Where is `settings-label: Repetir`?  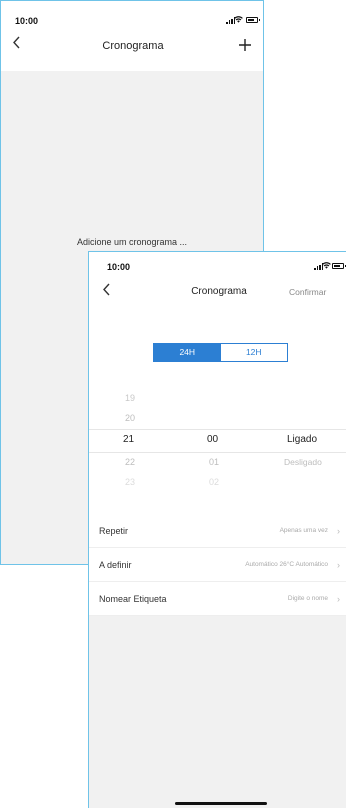 settings-label: Repetir is located at coordinates (114, 531).